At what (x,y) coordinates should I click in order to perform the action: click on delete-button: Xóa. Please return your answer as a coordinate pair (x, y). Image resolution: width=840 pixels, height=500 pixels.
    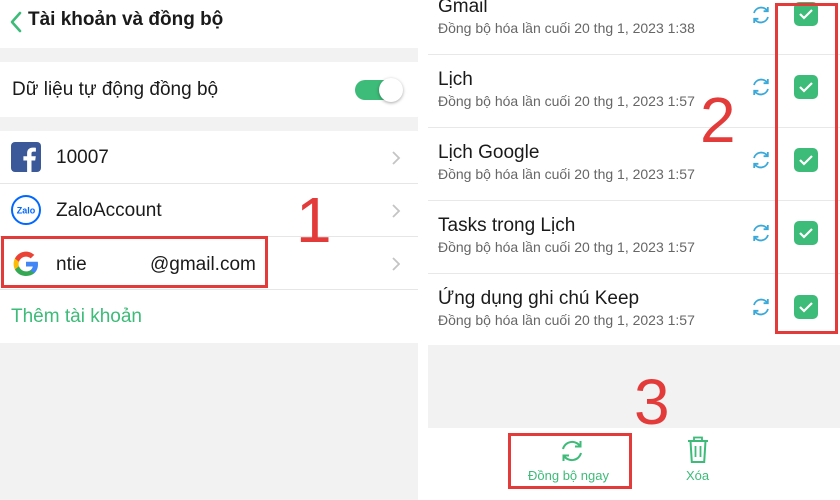
    Looking at the image, I should click on (698, 458).